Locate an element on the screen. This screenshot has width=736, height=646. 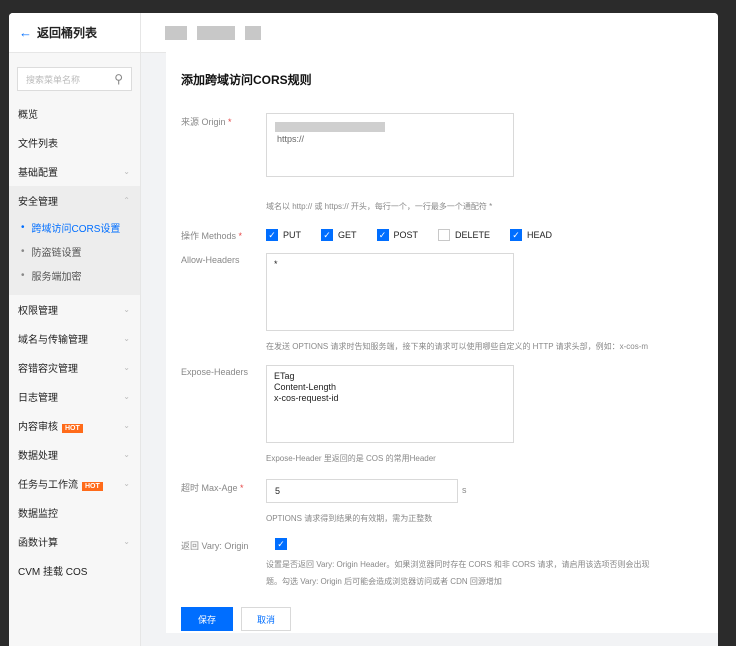
sidebar-group-security: 安全管理 ⌃ • 跨域访问CORS设置 • 防盗链设置 • 服务端加密 is located at coordinates (74, 240).